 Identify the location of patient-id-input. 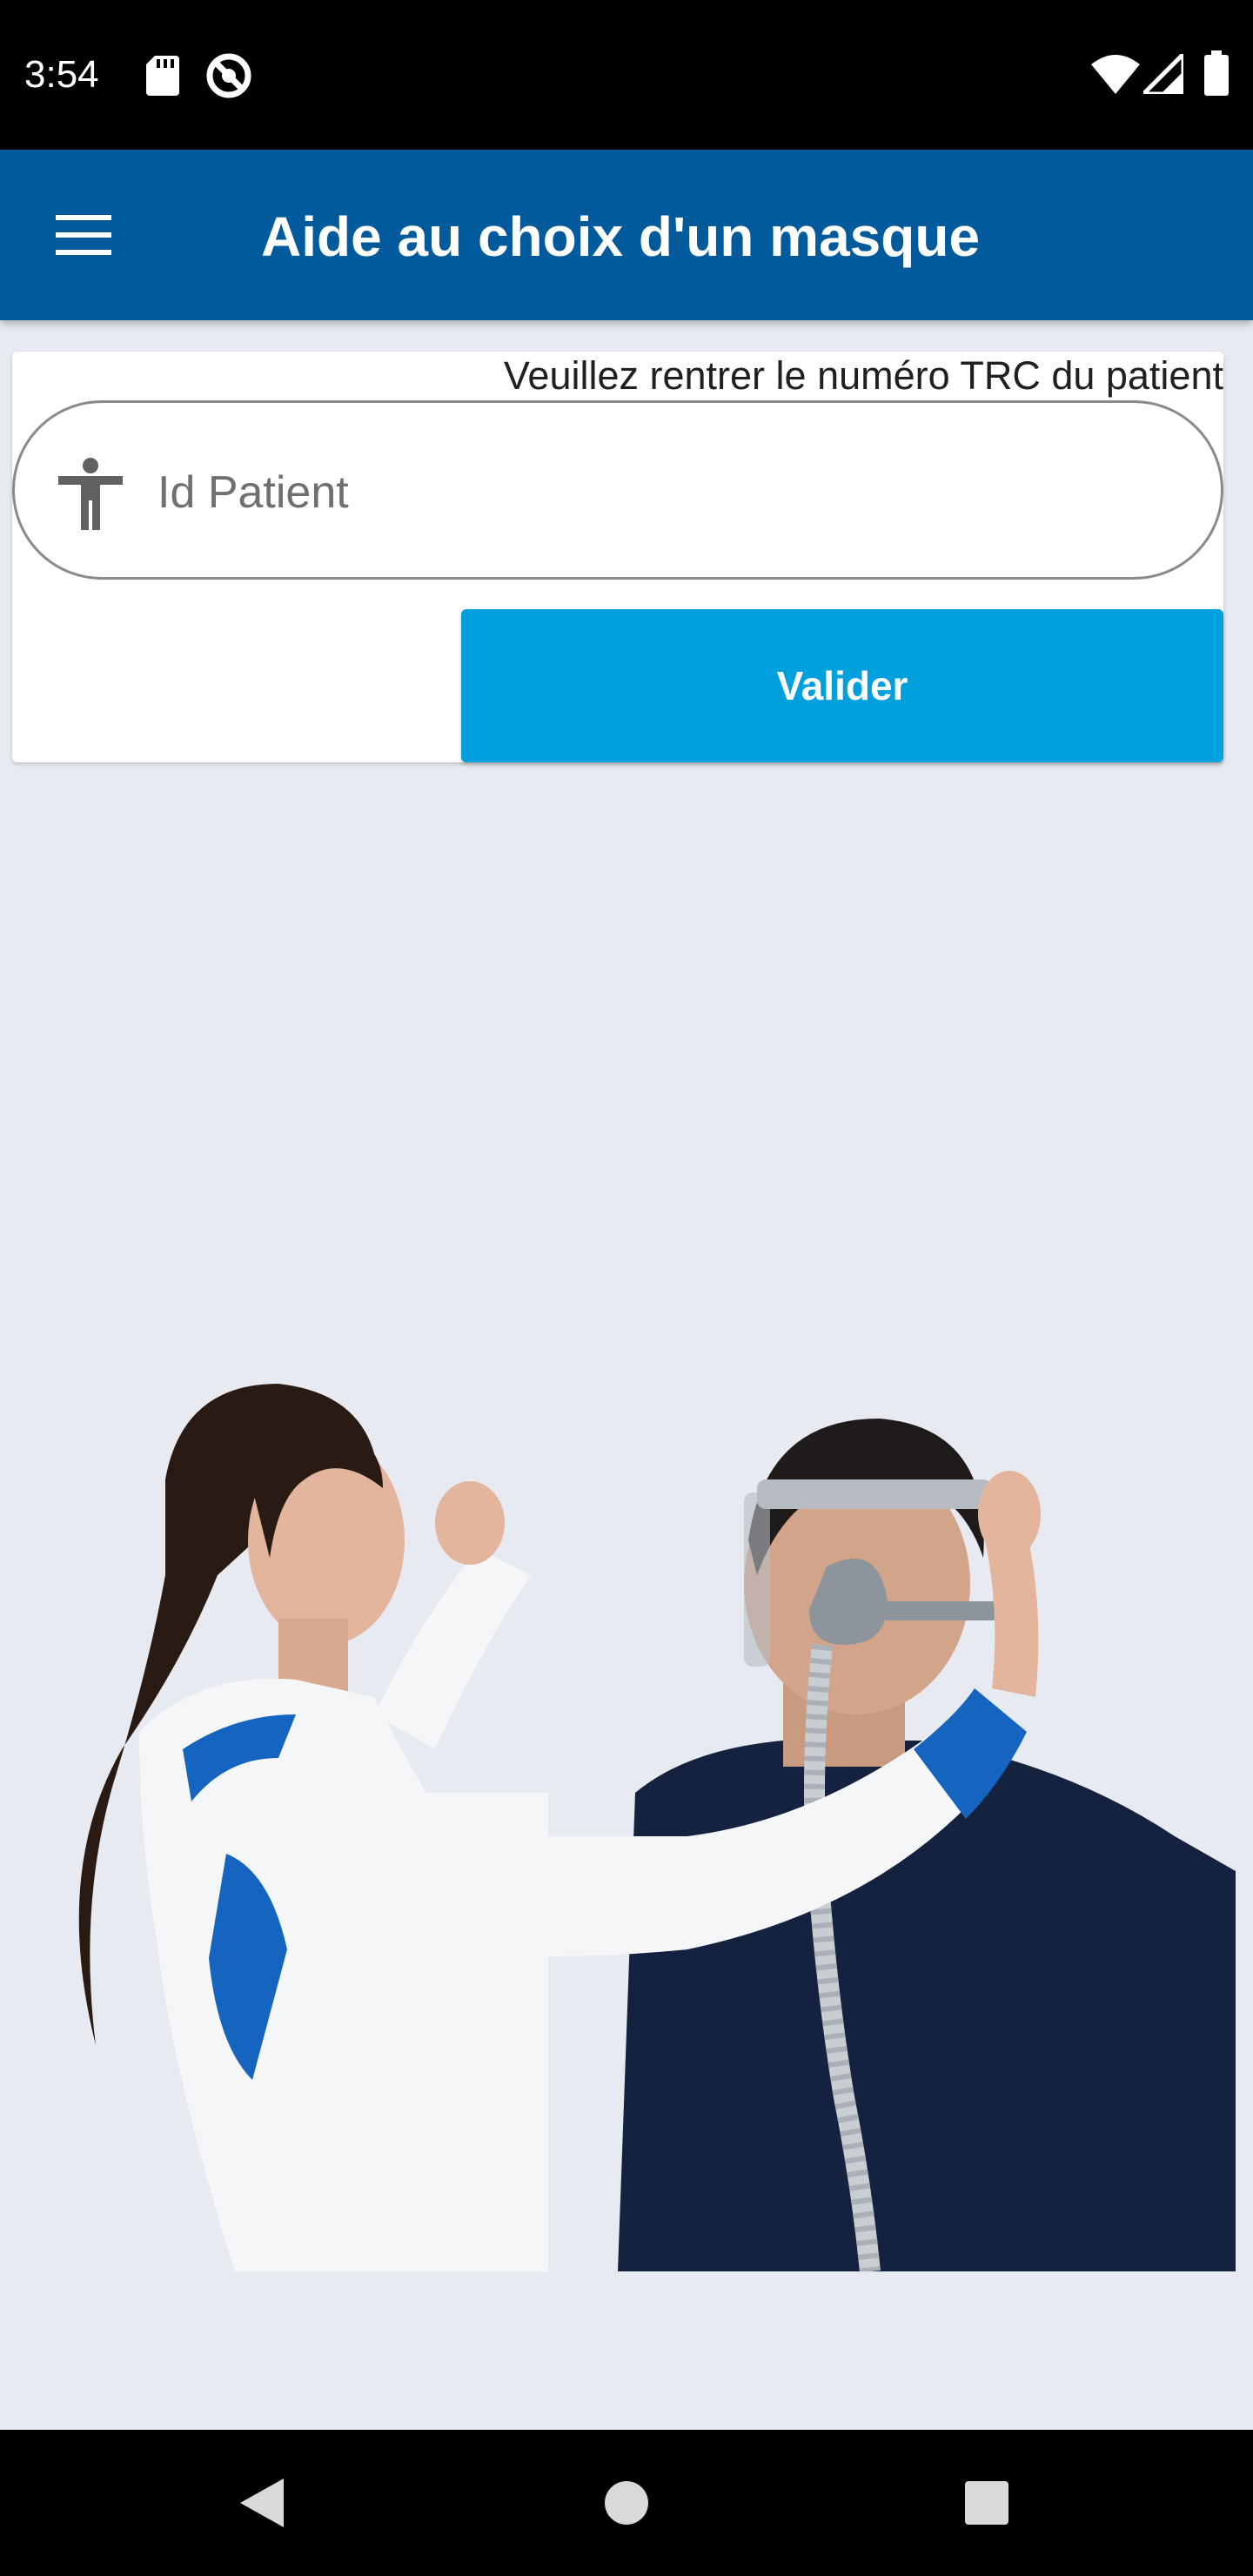
(669, 492).